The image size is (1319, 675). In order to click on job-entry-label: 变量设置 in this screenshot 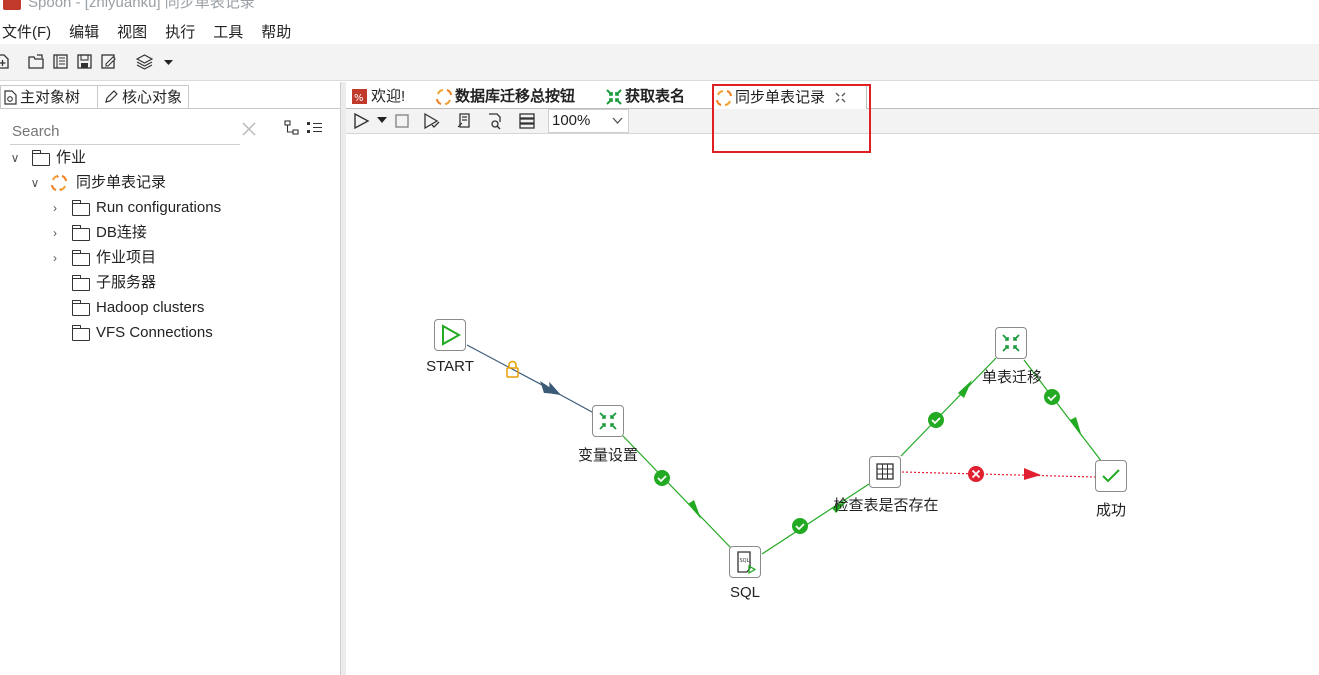, I will do `click(607, 455)`.